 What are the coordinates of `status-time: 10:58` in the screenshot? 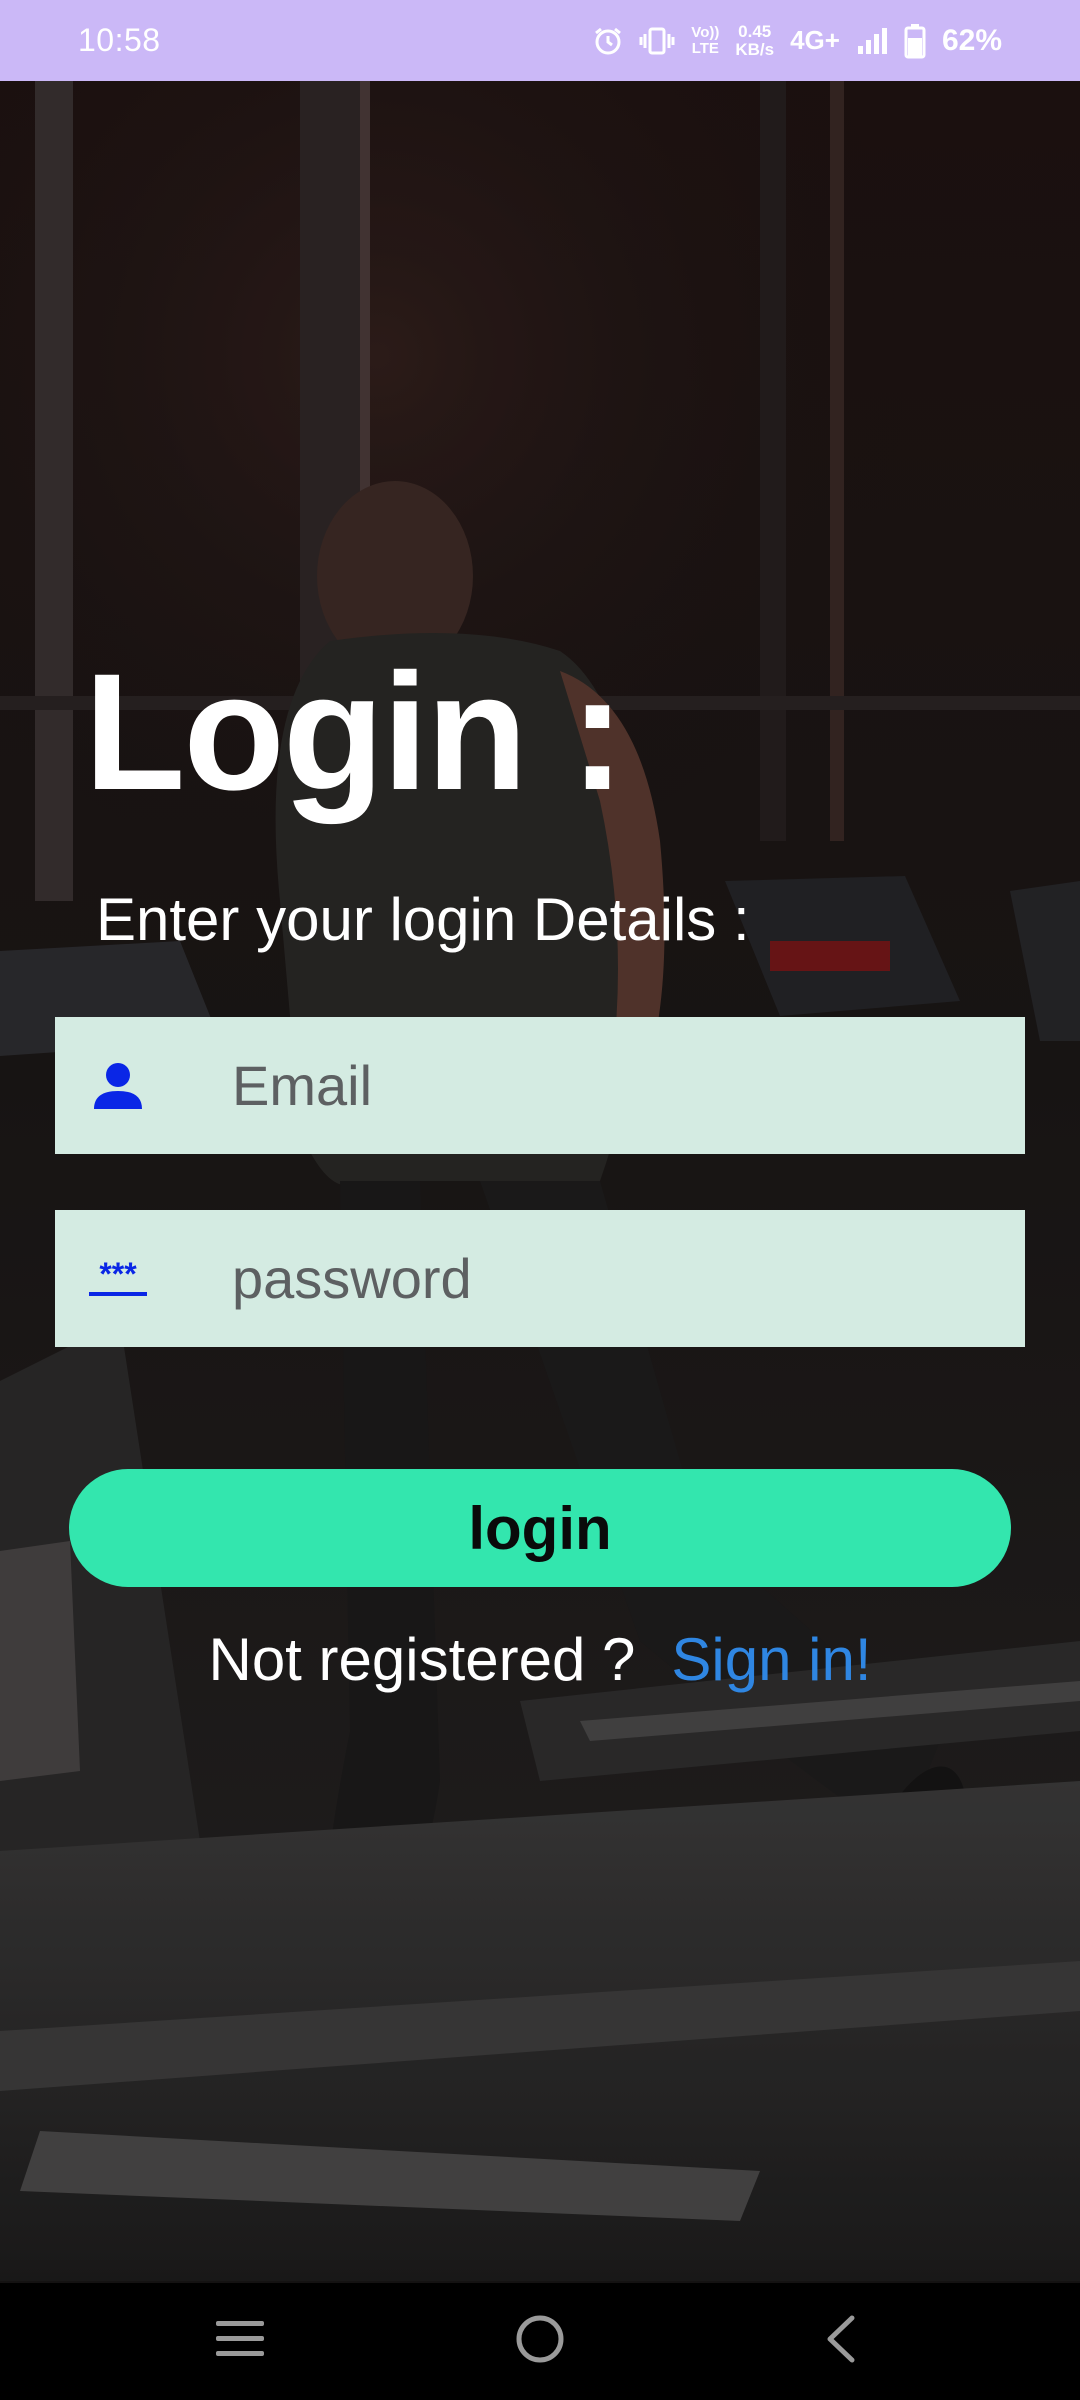 It's located at (119, 40).